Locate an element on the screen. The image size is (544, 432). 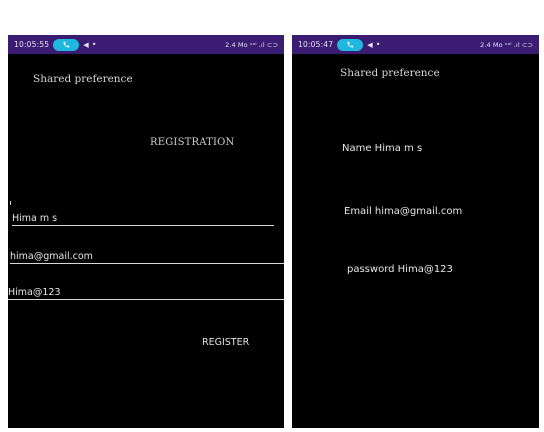
status-bar: 10:05:55 ◀ • 2.4 Mo ᵛᵒˡ .ıl ⊂⊃ is located at coordinates (146, 44).